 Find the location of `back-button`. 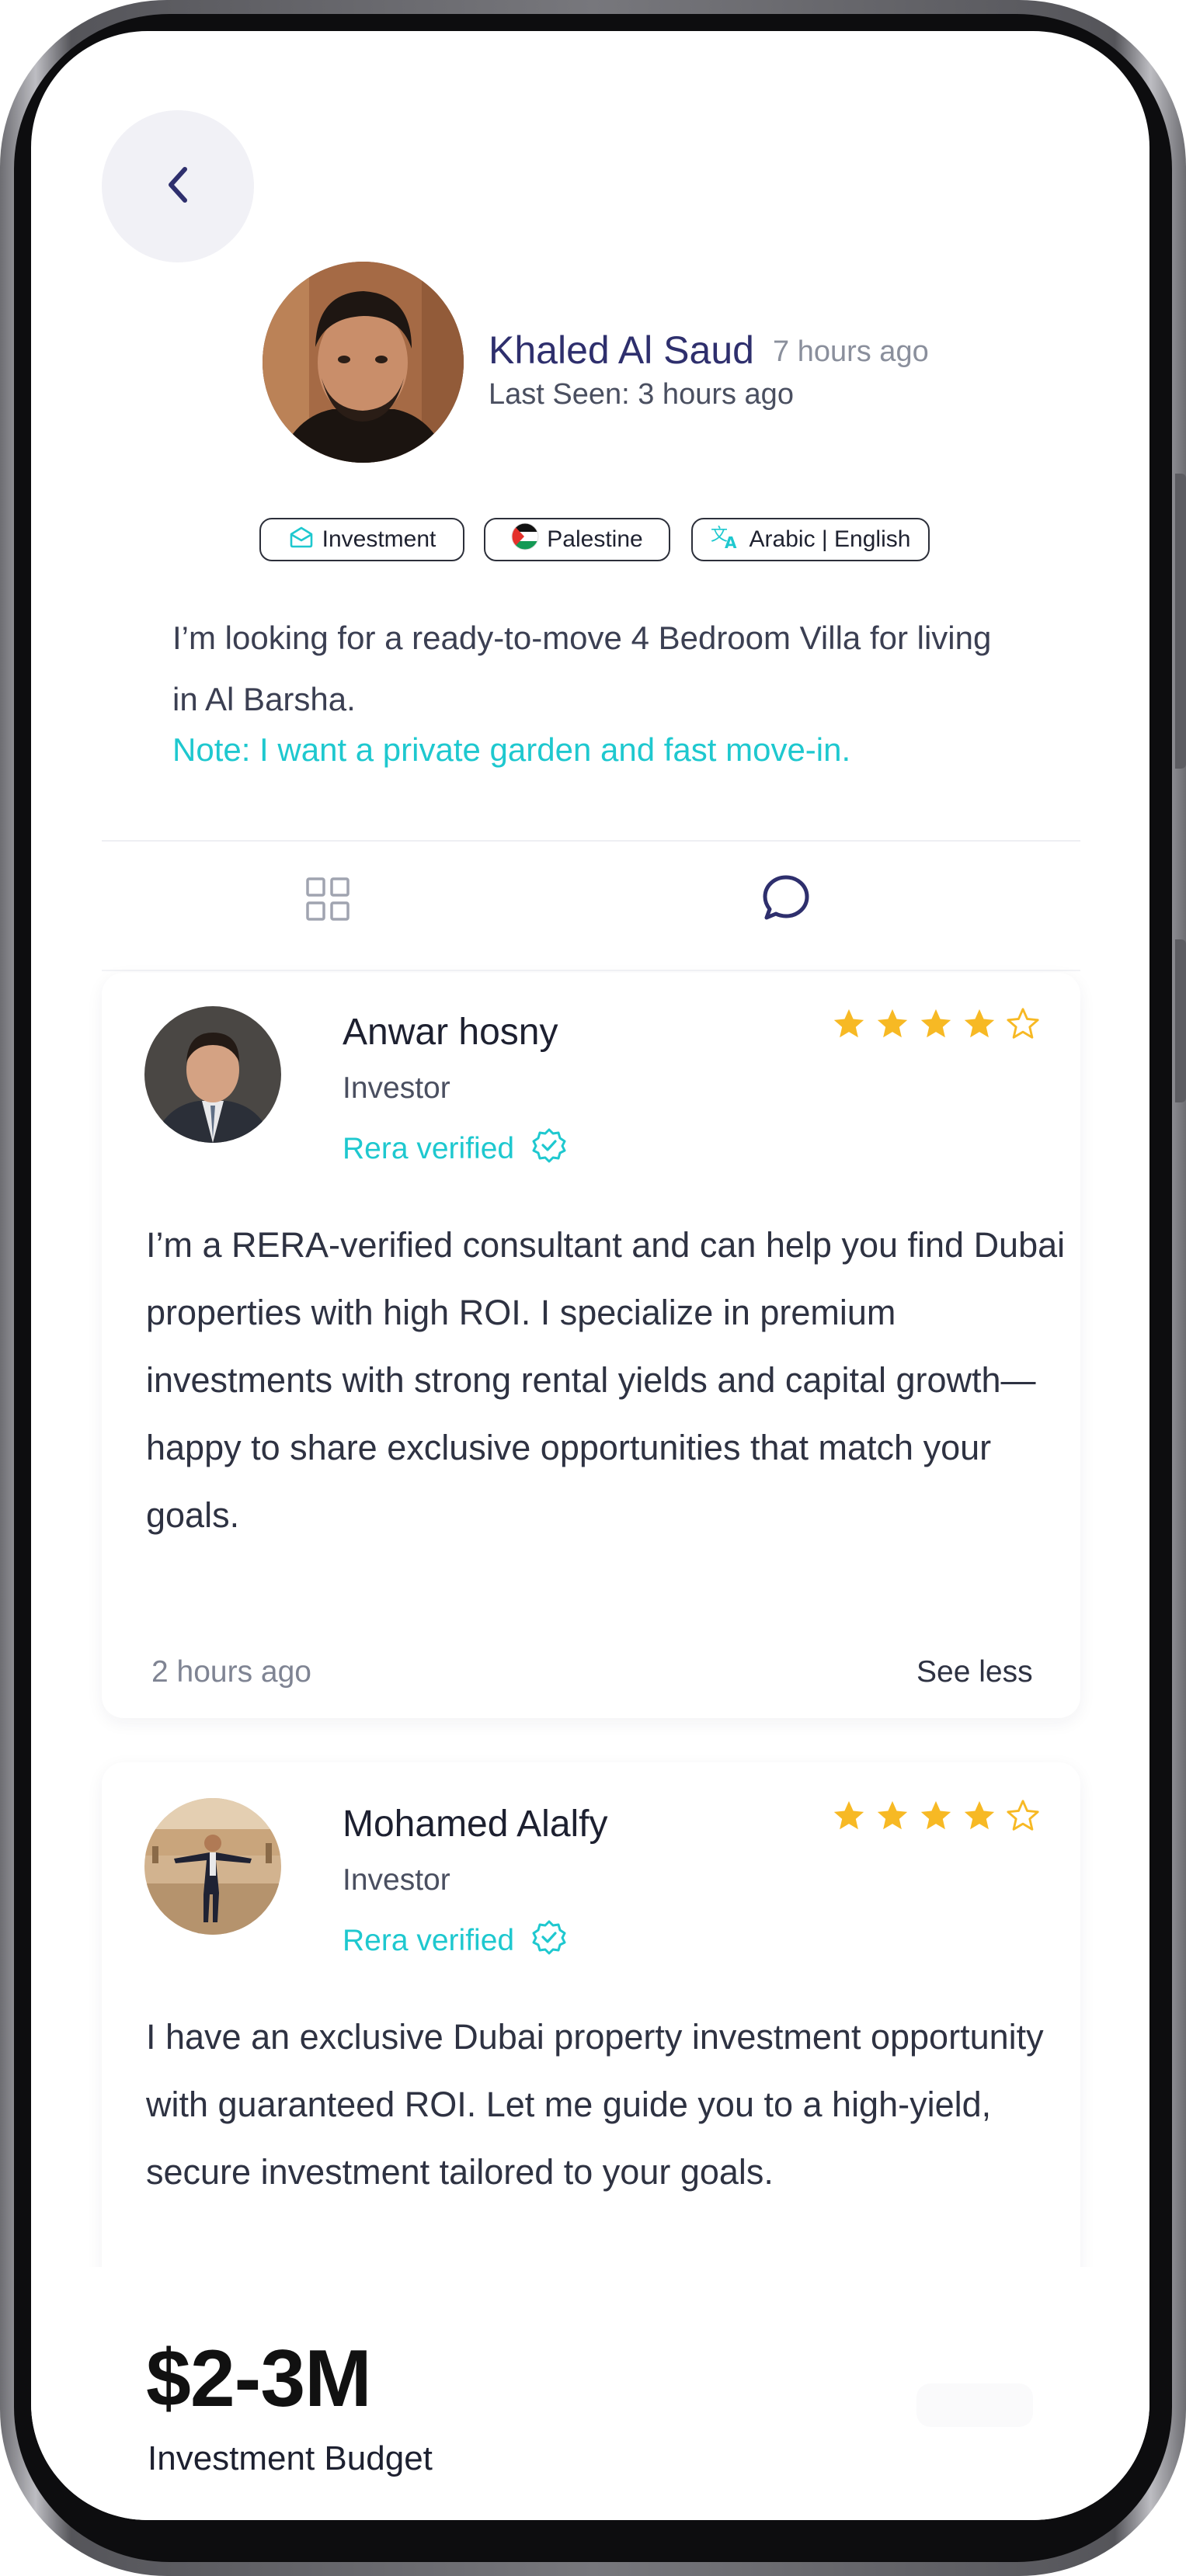

back-button is located at coordinates (178, 186).